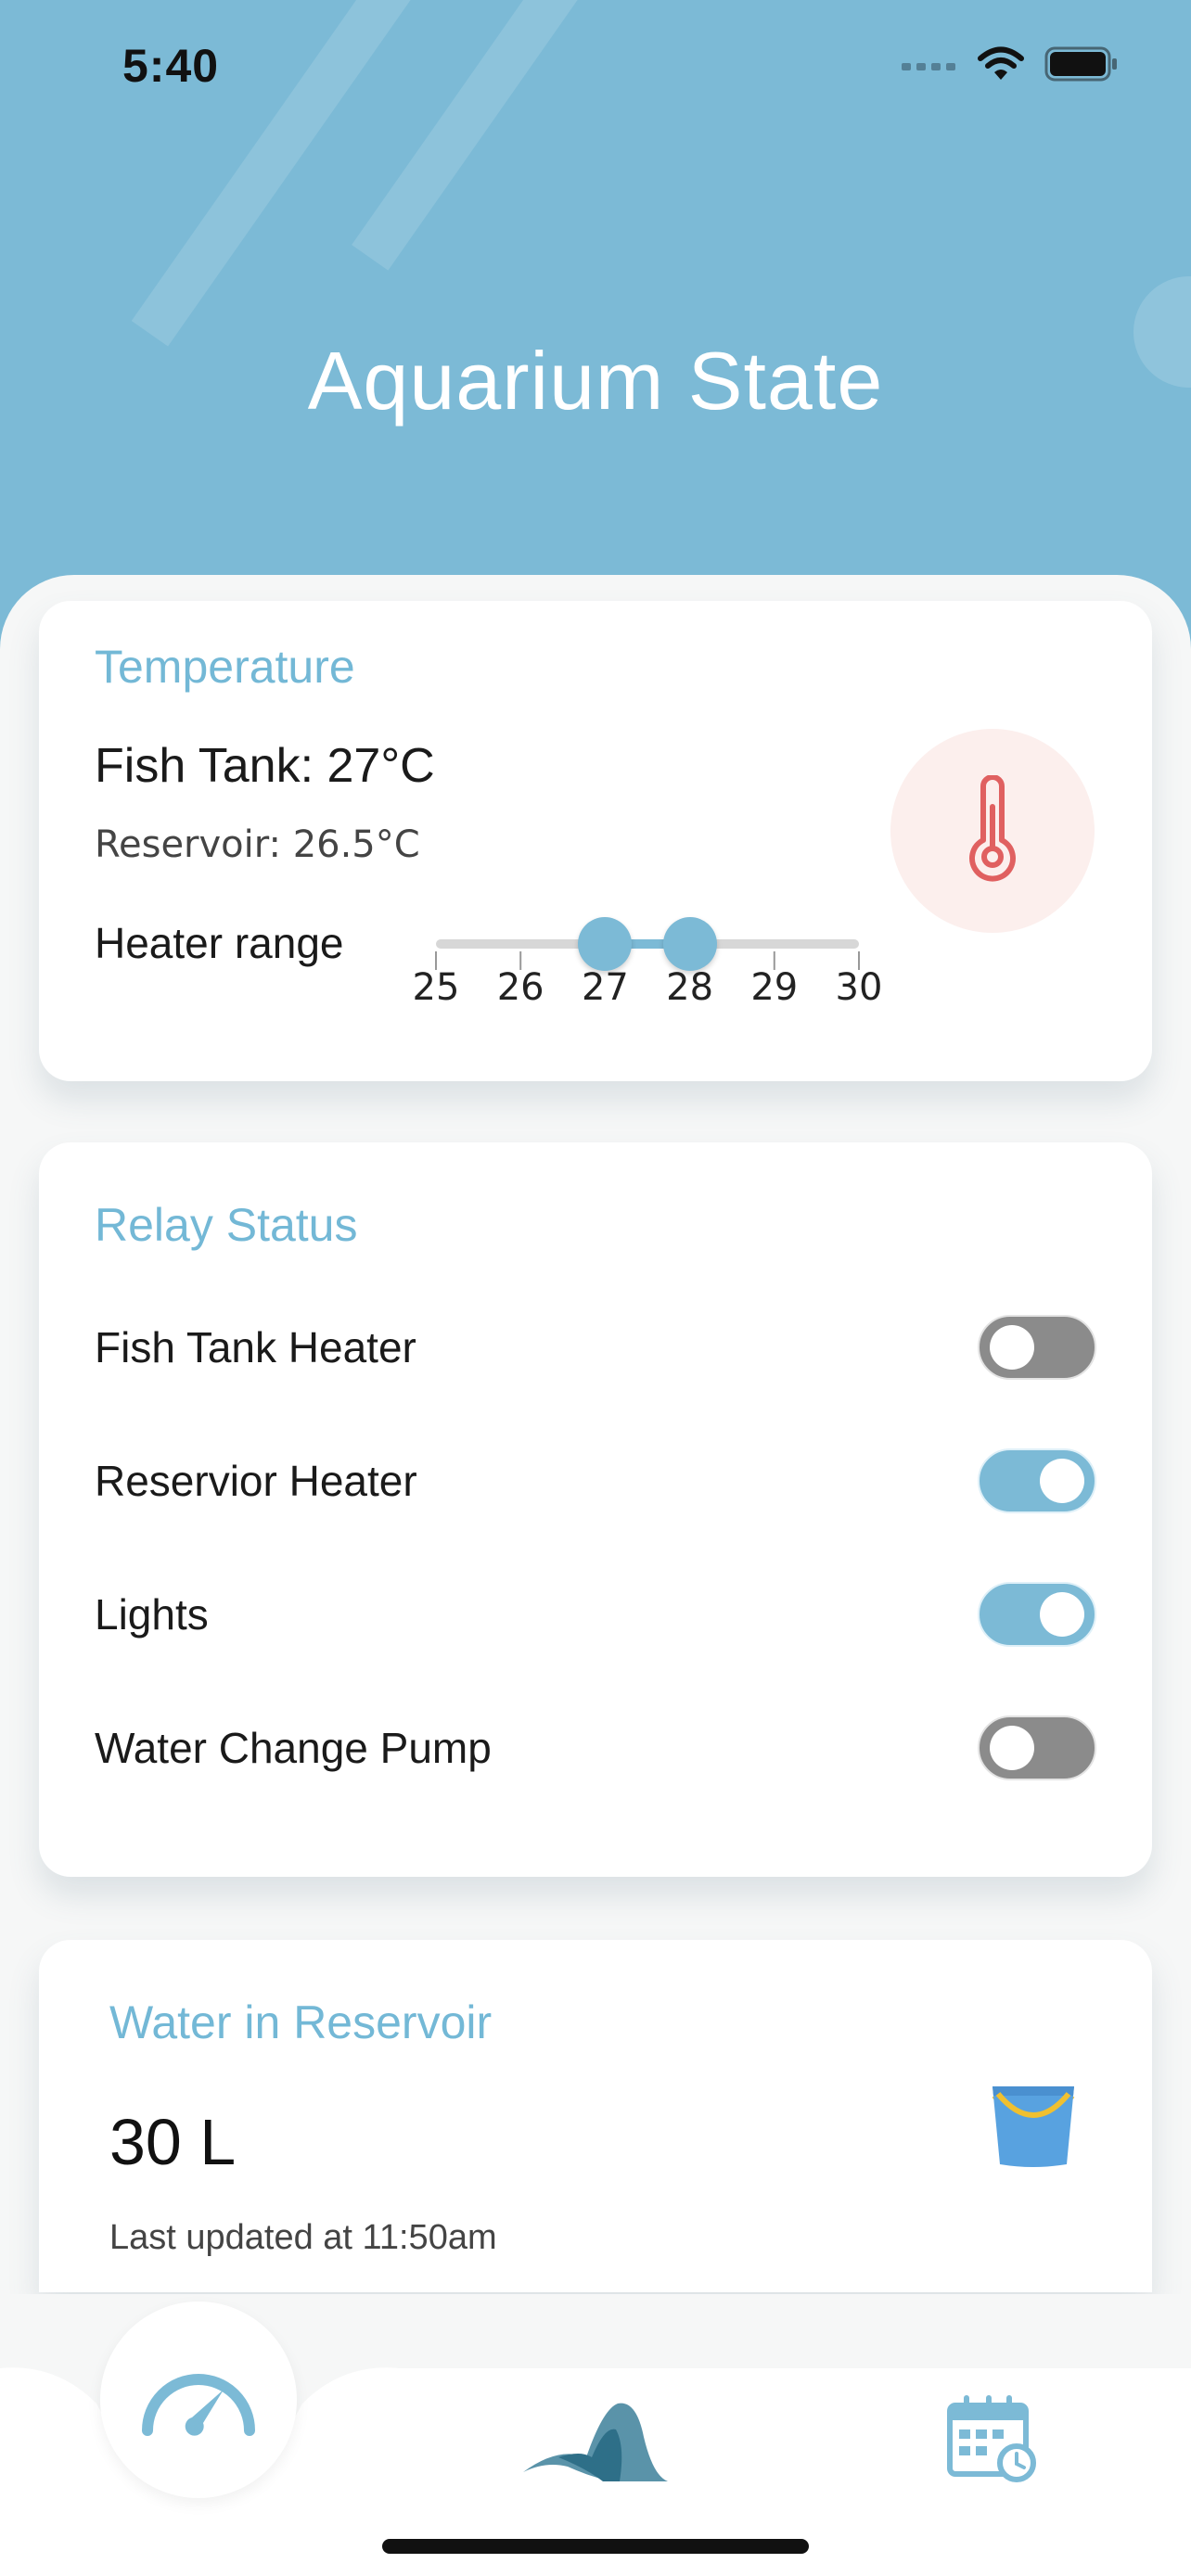  What do you see at coordinates (1033, 2126) in the screenshot?
I see `bucket-icon` at bounding box center [1033, 2126].